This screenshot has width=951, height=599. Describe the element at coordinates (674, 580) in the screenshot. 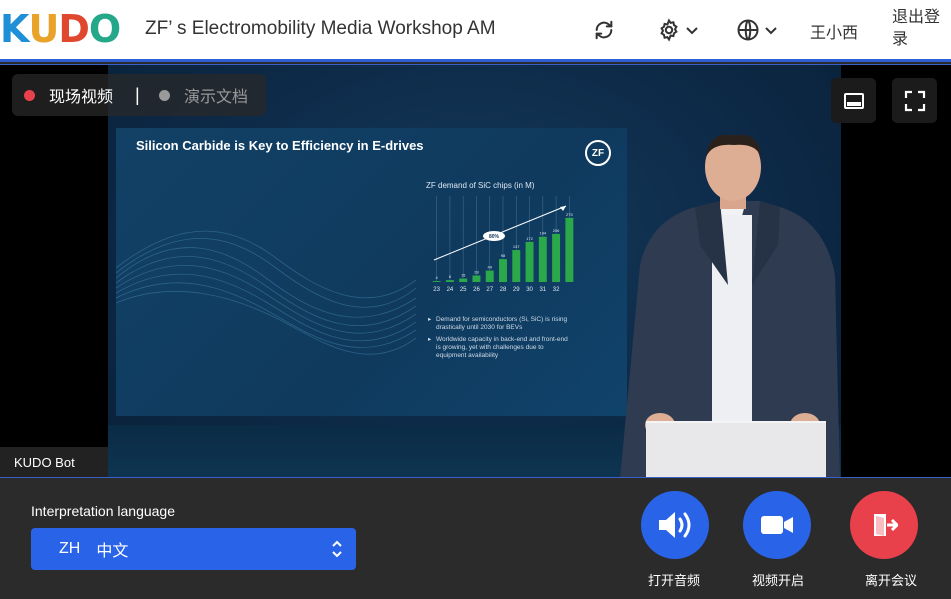

I see `audio-button-label: 打开音频` at that location.